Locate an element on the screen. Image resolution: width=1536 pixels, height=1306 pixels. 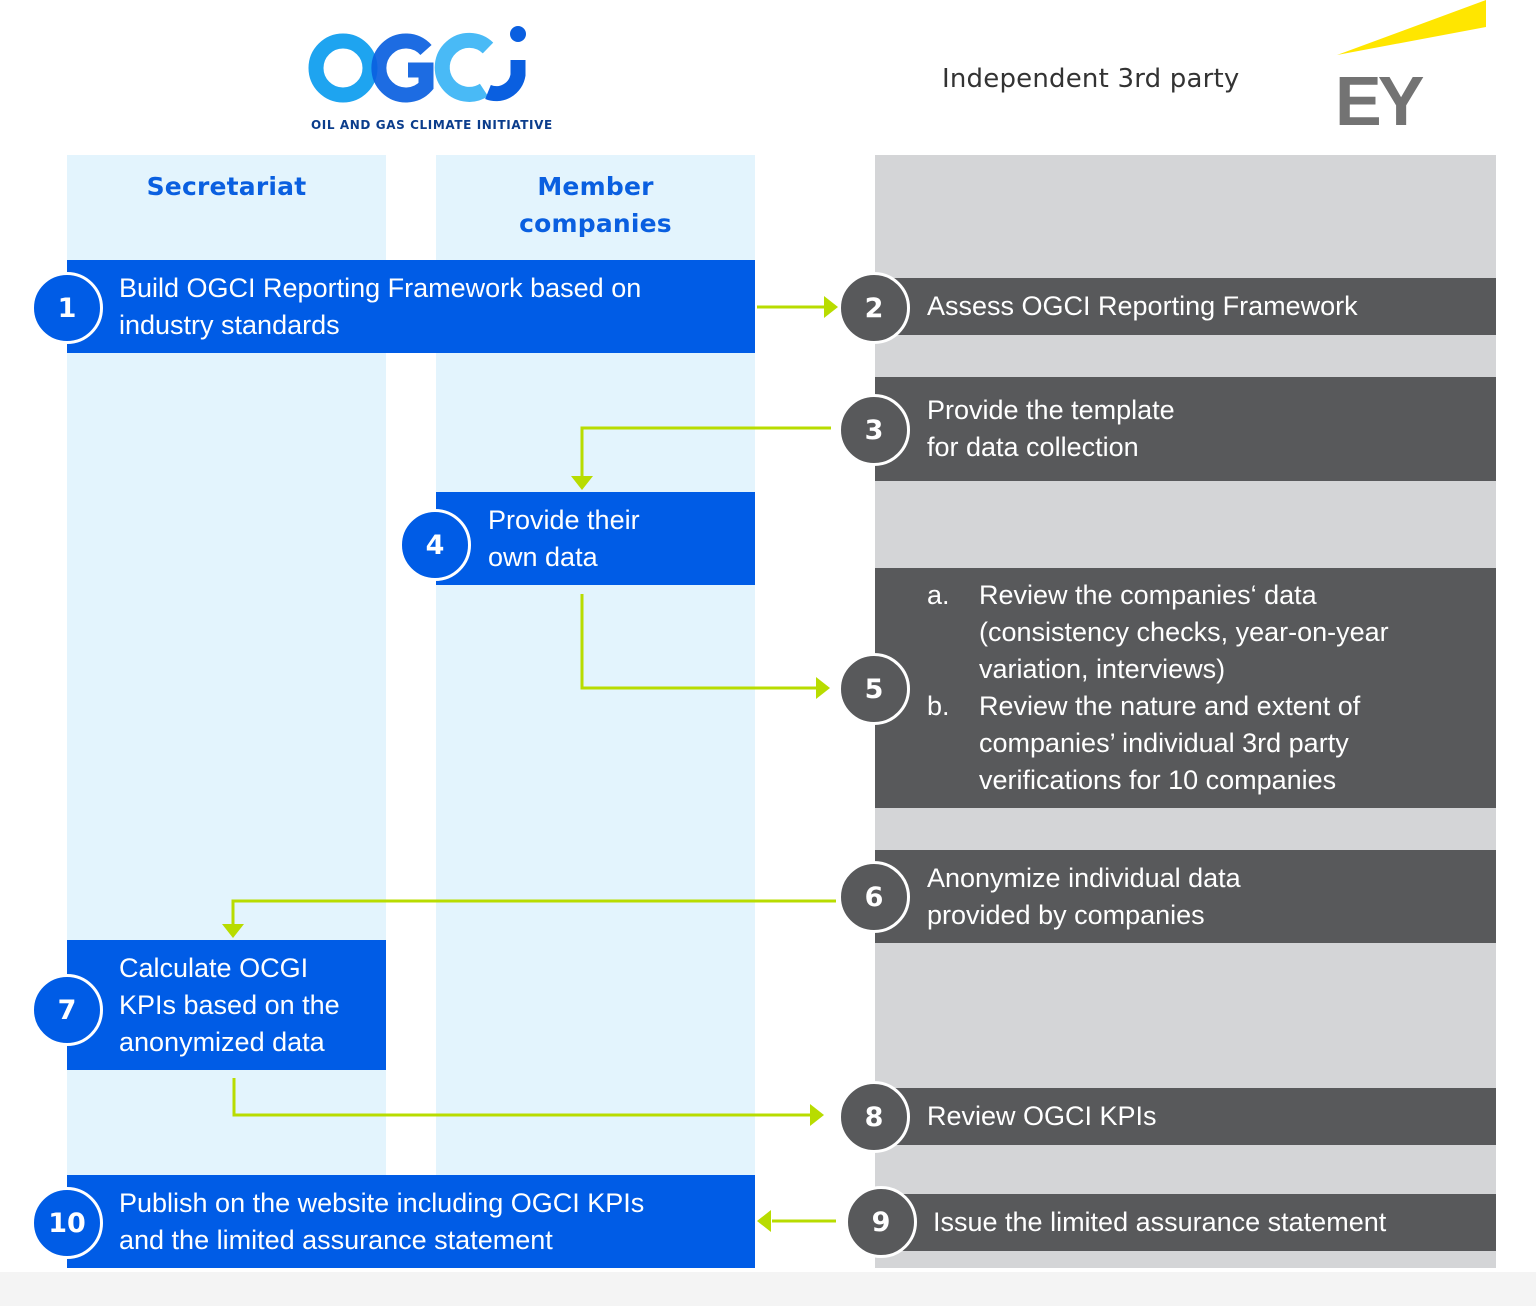
step-10-number: 10 is located at coordinates (67, 1223).